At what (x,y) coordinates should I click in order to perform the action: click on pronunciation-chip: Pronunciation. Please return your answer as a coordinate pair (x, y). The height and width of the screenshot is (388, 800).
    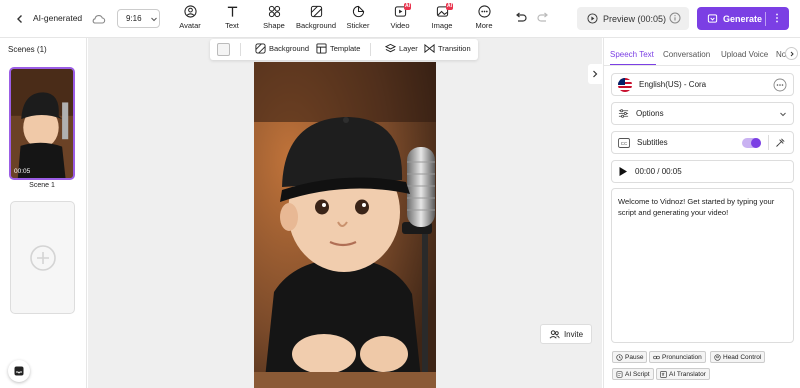
    Looking at the image, I should click on (677, 357).